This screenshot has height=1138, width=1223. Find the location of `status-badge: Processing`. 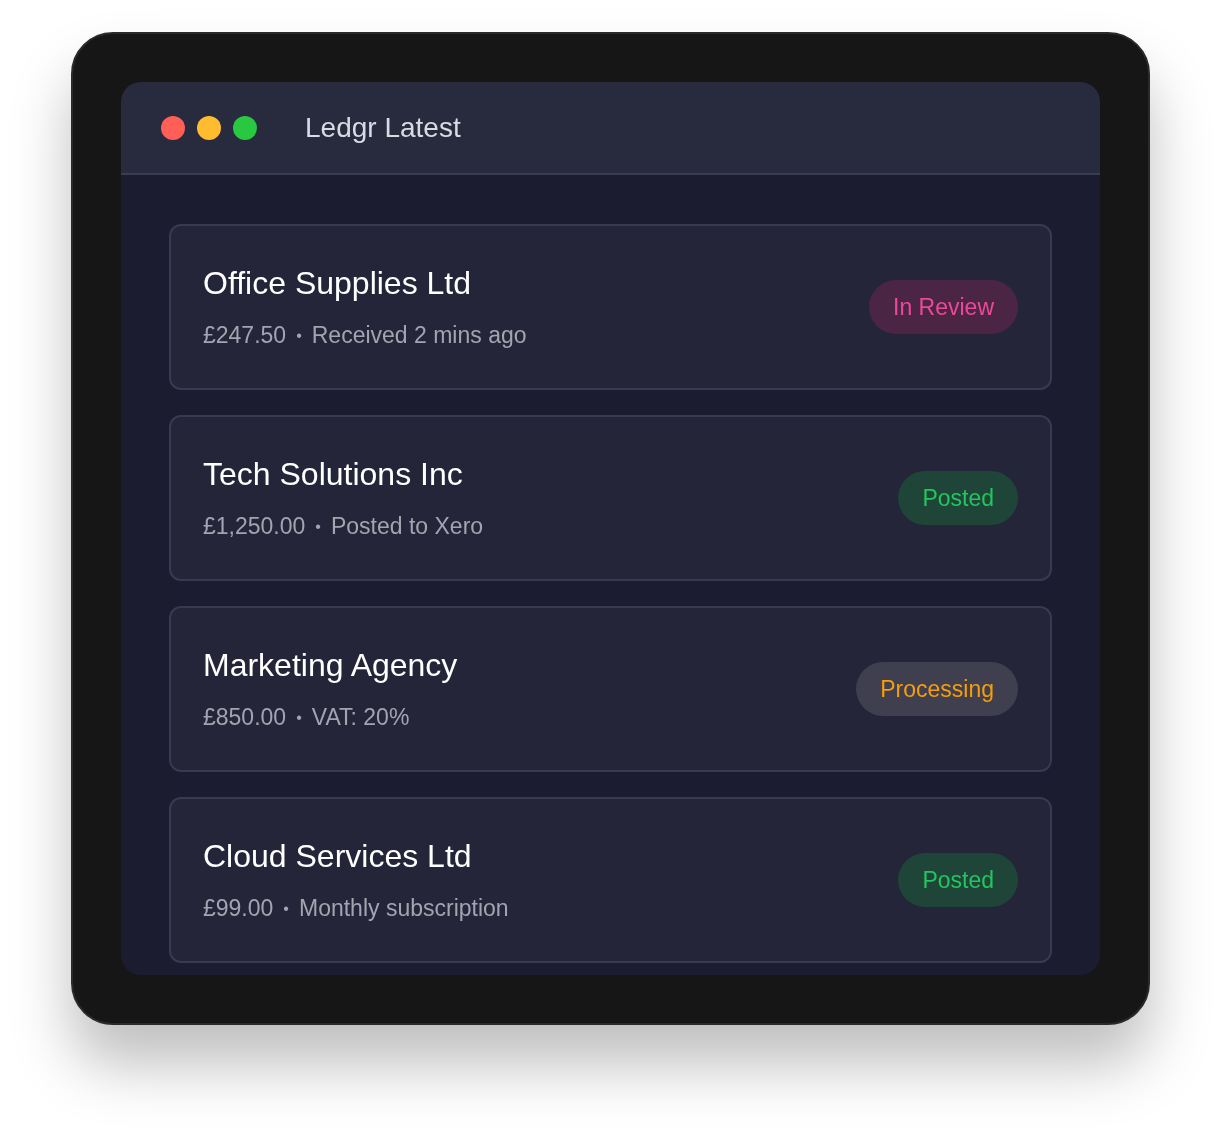

status-badge: Processing is located at coordinates (937, 689).